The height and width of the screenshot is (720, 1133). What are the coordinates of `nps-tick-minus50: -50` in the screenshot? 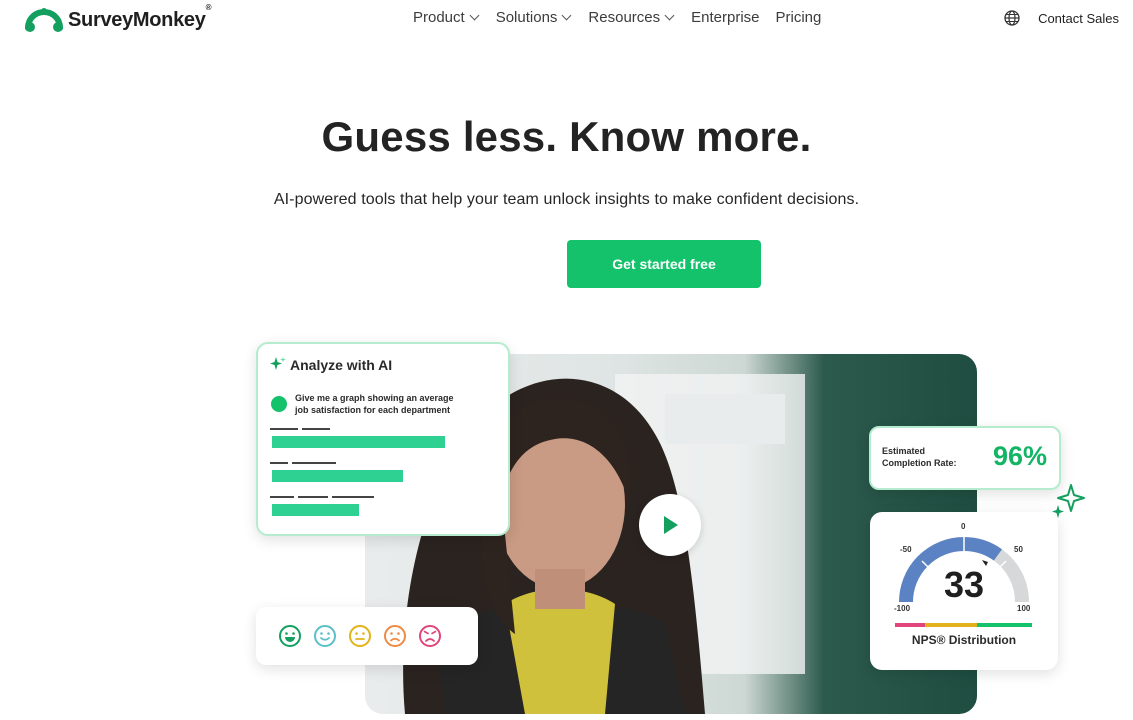 It's located at (906, 549).